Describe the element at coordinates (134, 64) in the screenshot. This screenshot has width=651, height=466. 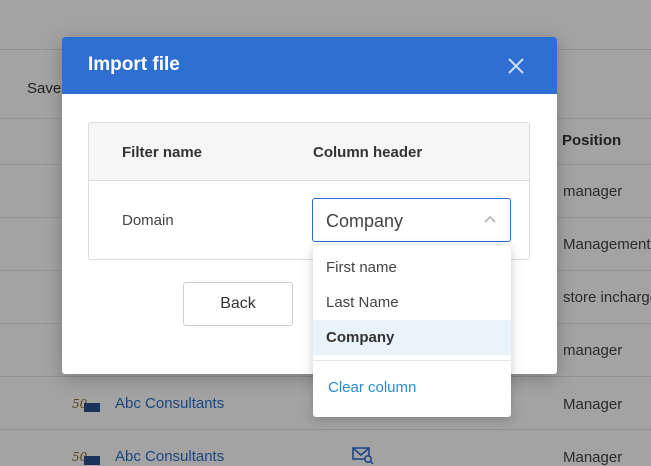
I see `modal-title: Import file` at that location.